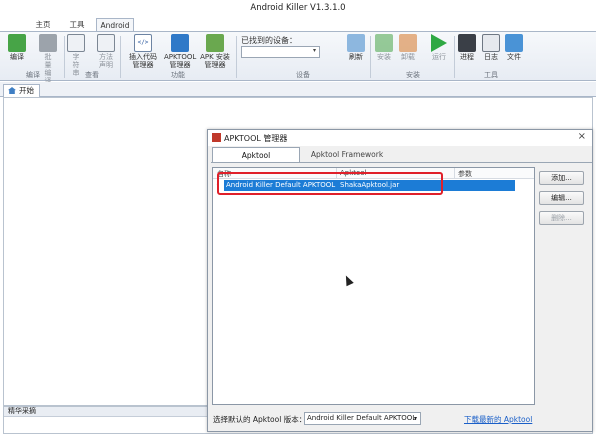  What do you see at coordinates (260, 419) in the screenshot?
I see `default-version-label: 选择默认的 Apktool 版本：` at bounding box center [260, 419].